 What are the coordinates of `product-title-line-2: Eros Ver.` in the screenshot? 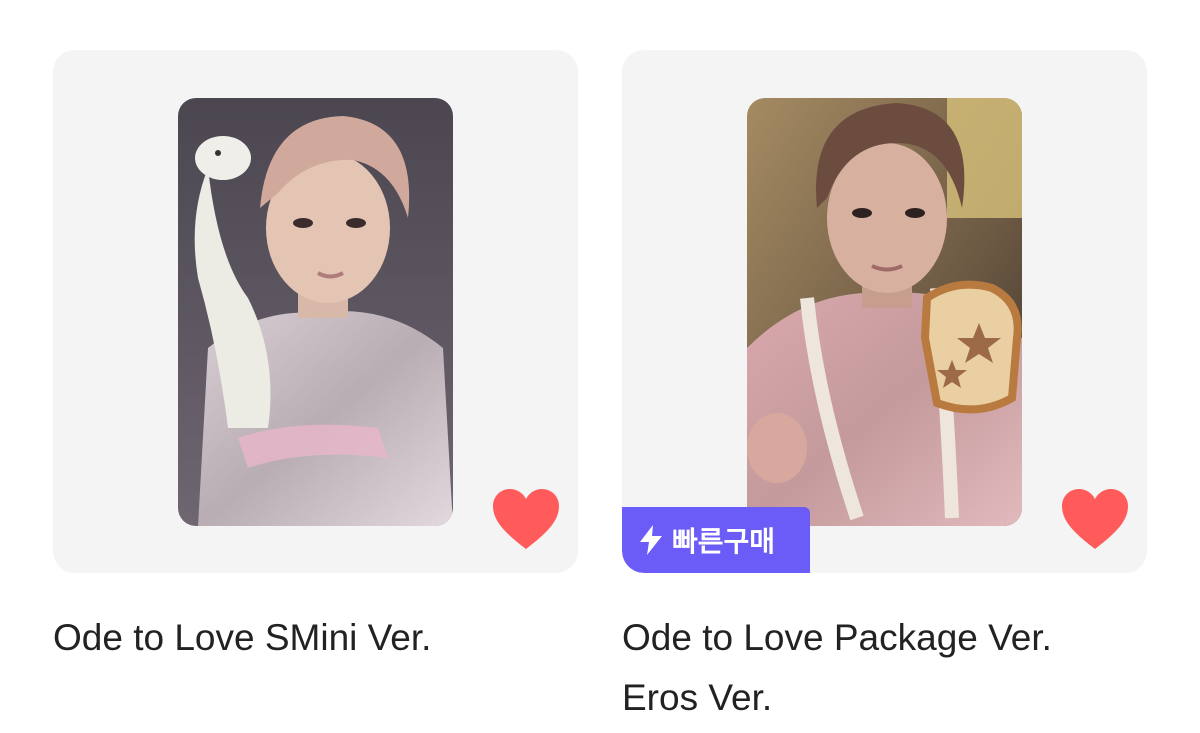 It's located at (697, 697).